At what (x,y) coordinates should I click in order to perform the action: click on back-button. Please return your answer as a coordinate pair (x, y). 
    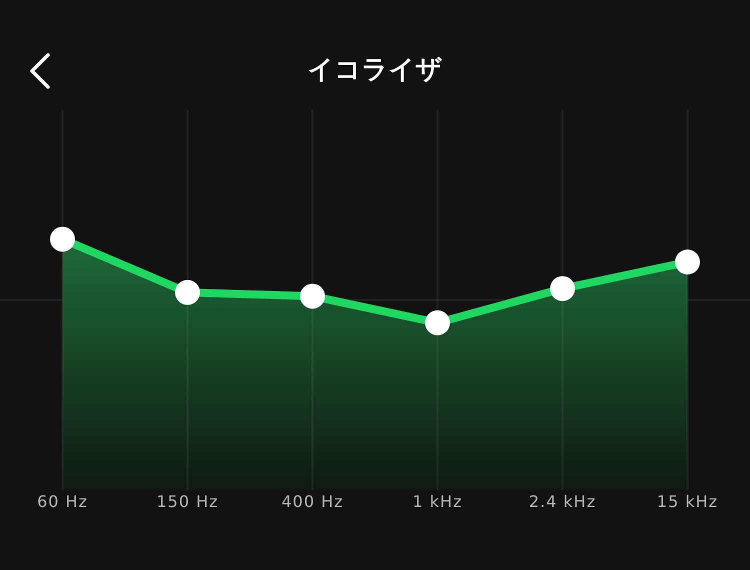
    Looking at the image, I should click on (40, 71).